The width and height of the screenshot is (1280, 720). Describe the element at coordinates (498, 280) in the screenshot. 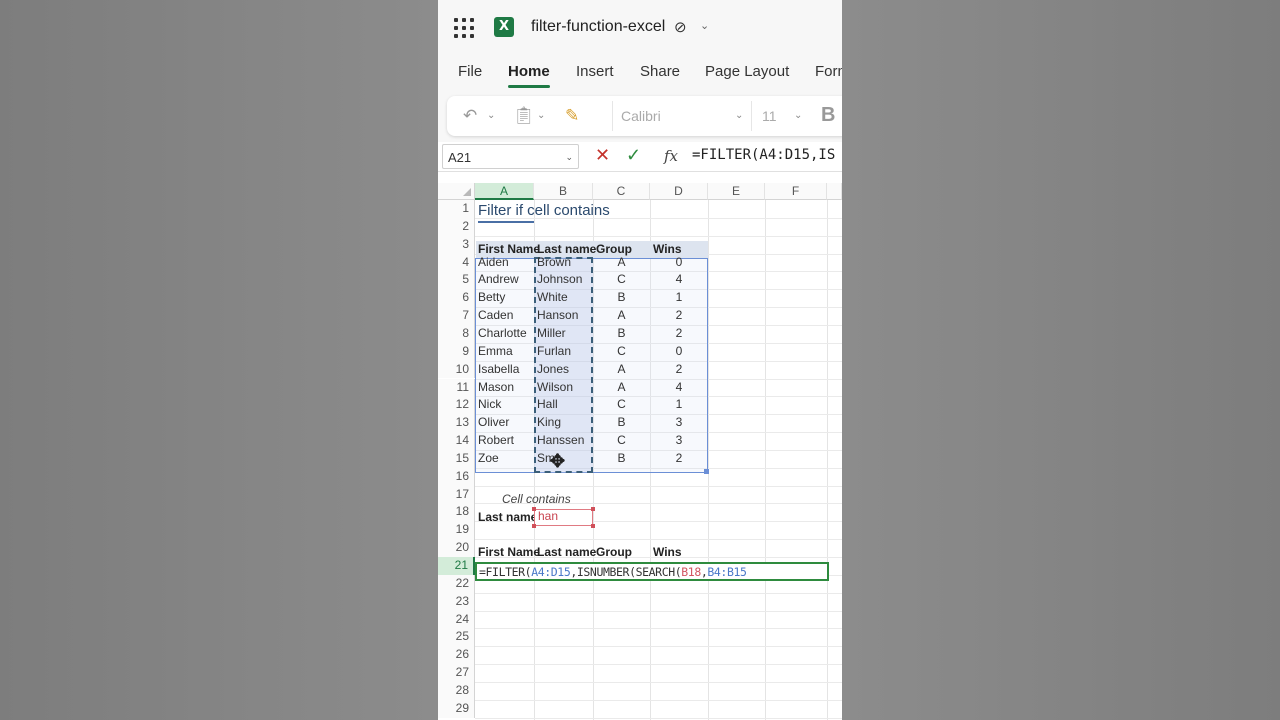

I see `table-cell: Andrew` at that location.